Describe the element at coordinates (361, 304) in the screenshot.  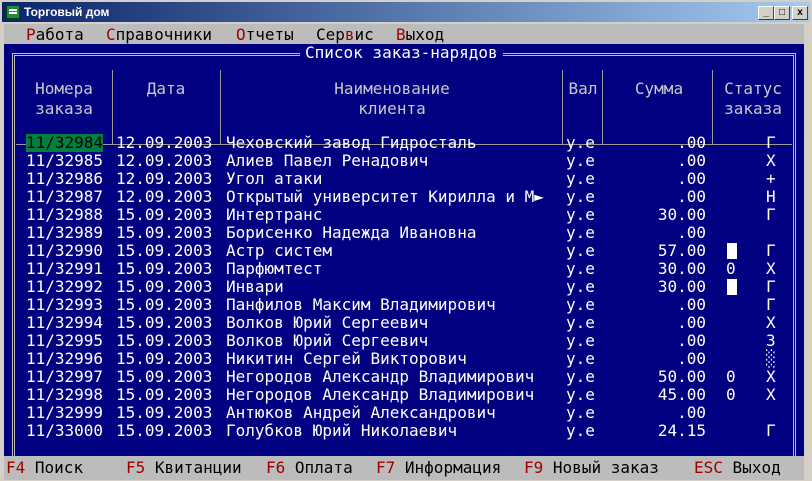
I see `client-cell: Панфилов Максим Владимирович` at that location.